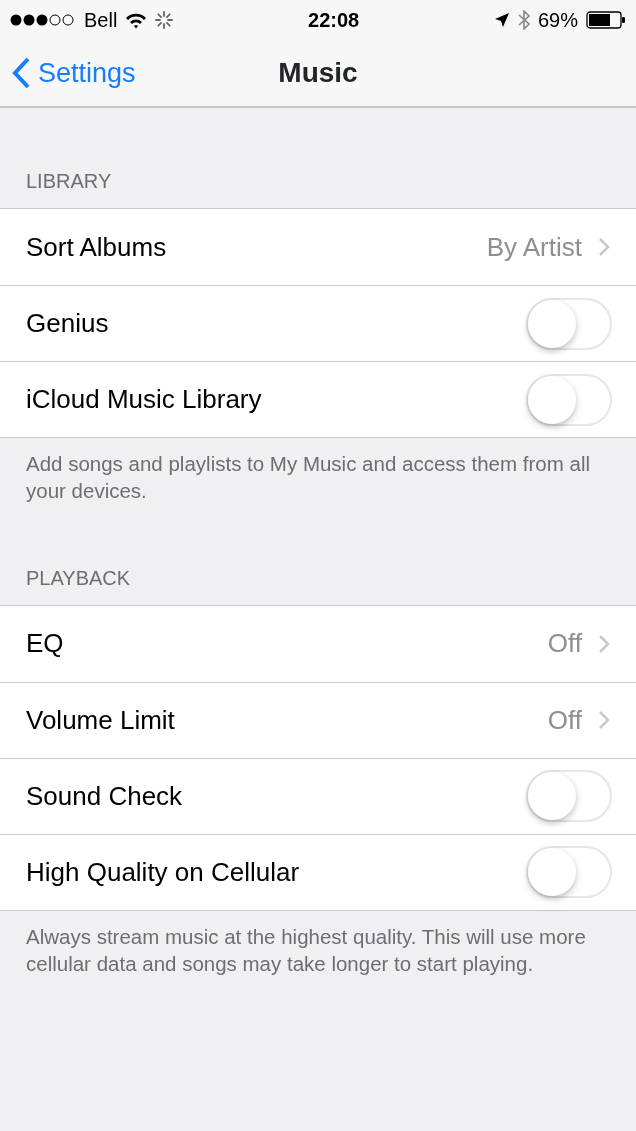 The image size is (636, 1131). I want to click on row-label: Sound Check, so click(104, 796).